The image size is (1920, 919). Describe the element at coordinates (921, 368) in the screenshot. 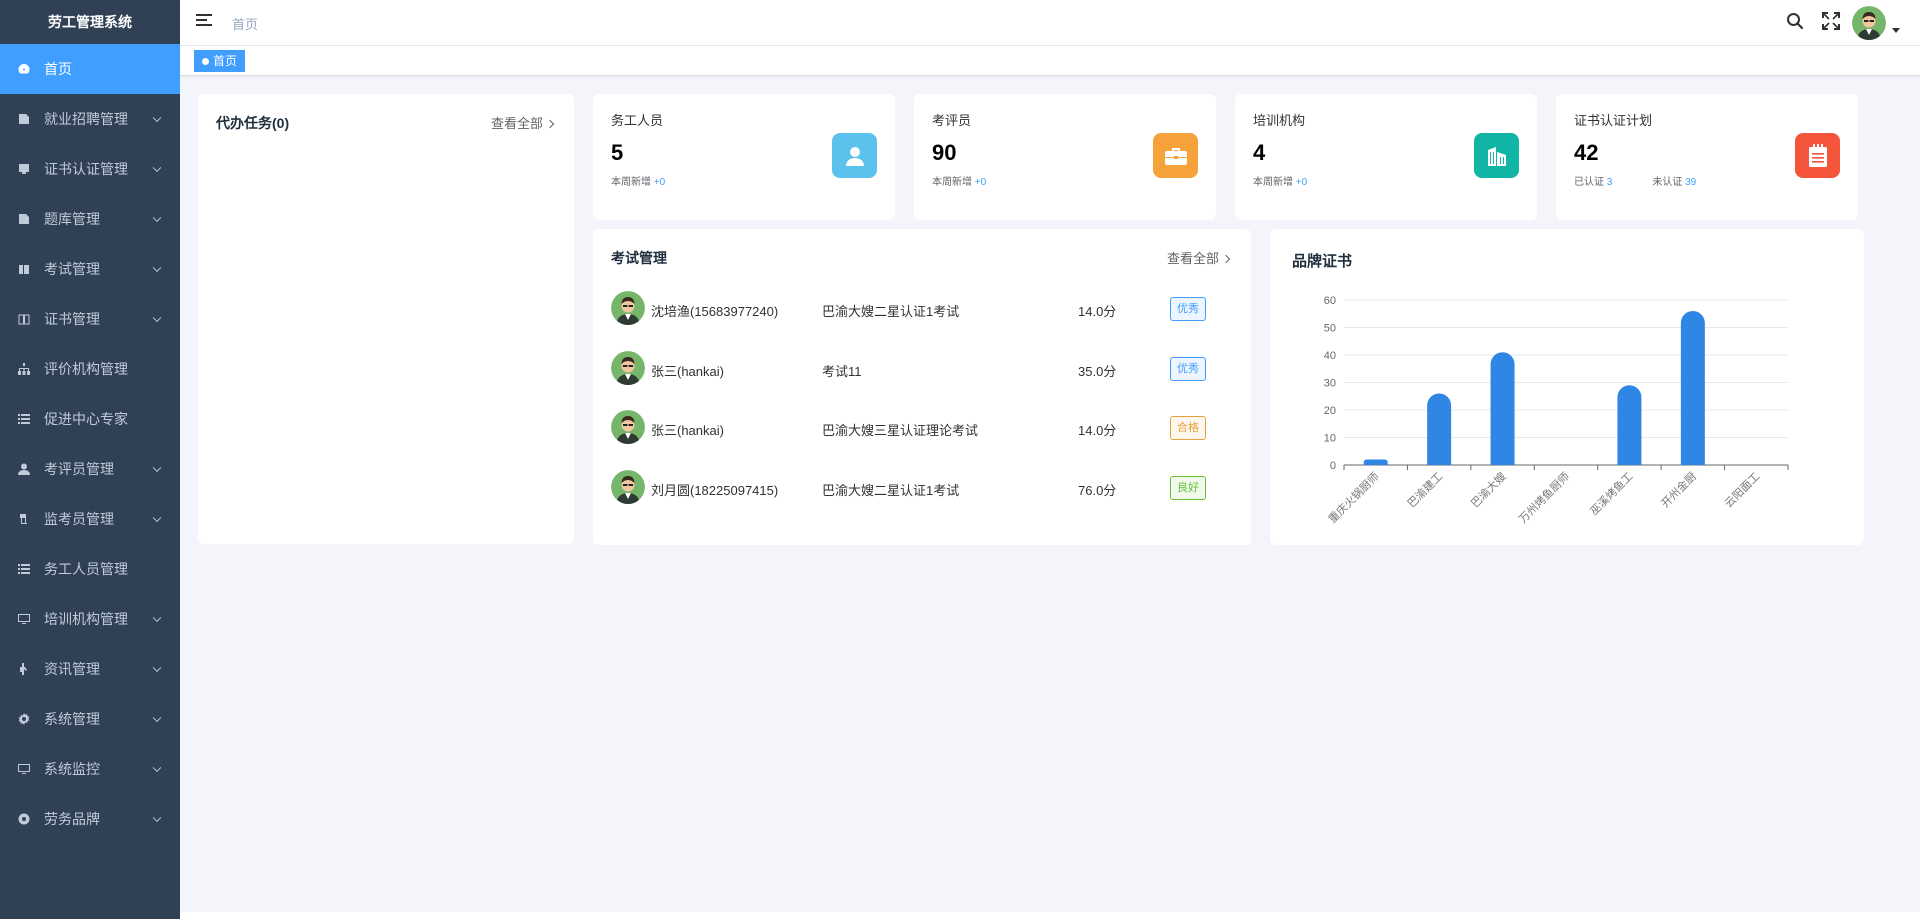

I see `table-row: 张三(hankai) 考试11 35.0分 优秀` at that location.